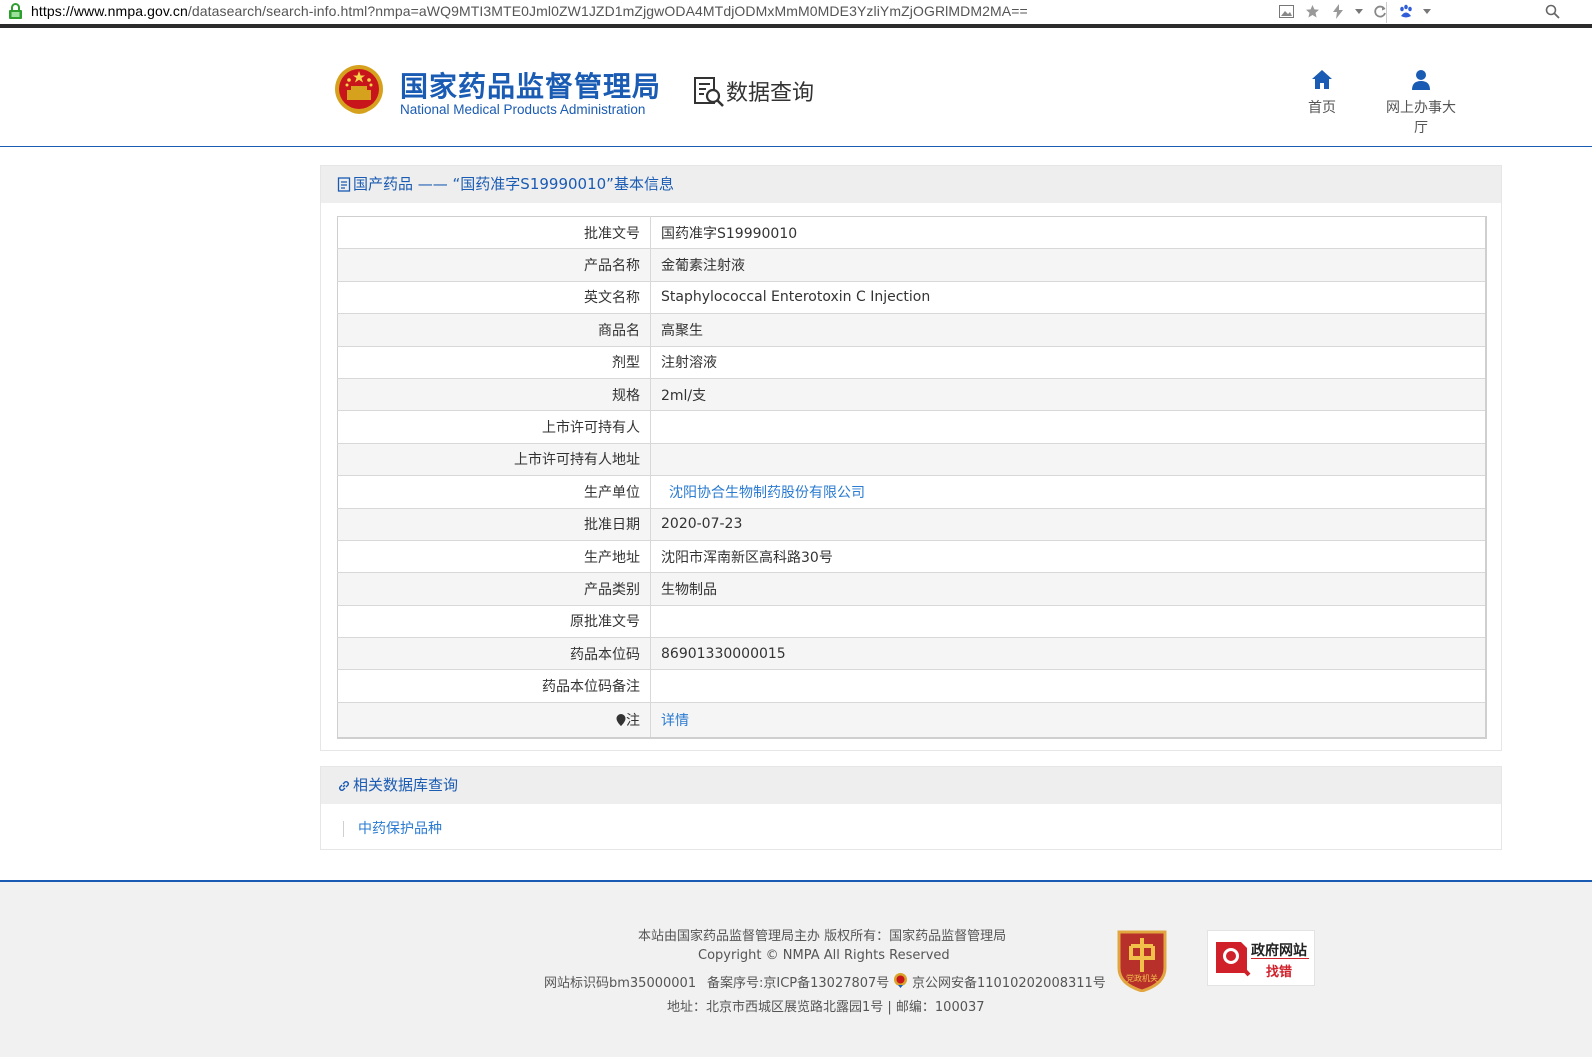  What do you see at coordinates (494, 427) in the screenshot?
I see `field-label: 上市许可持有人` at bounding box center [494, 427].